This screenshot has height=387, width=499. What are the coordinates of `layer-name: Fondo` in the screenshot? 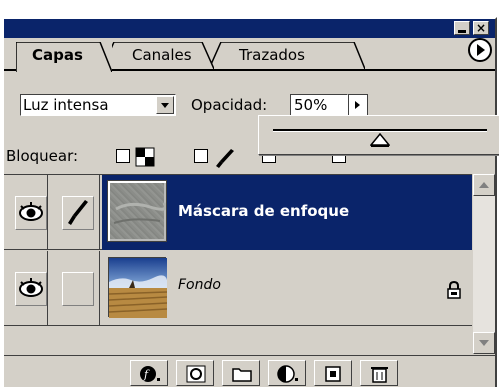 It's located at (199, 285).